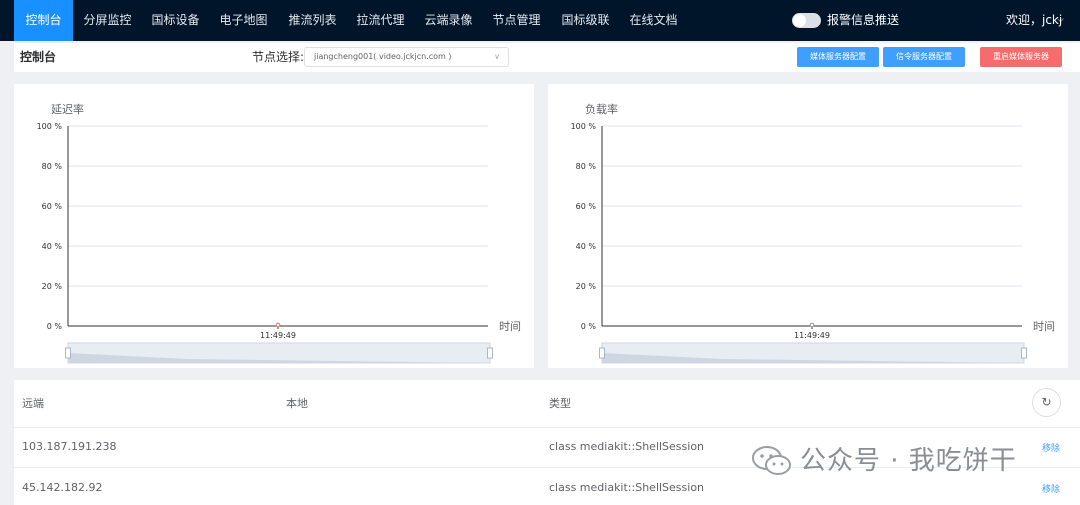  Describe the element at coordinates (585, 20) in the screenshot. I see `nav-item-gb-cascade: 国标级联` at that location.